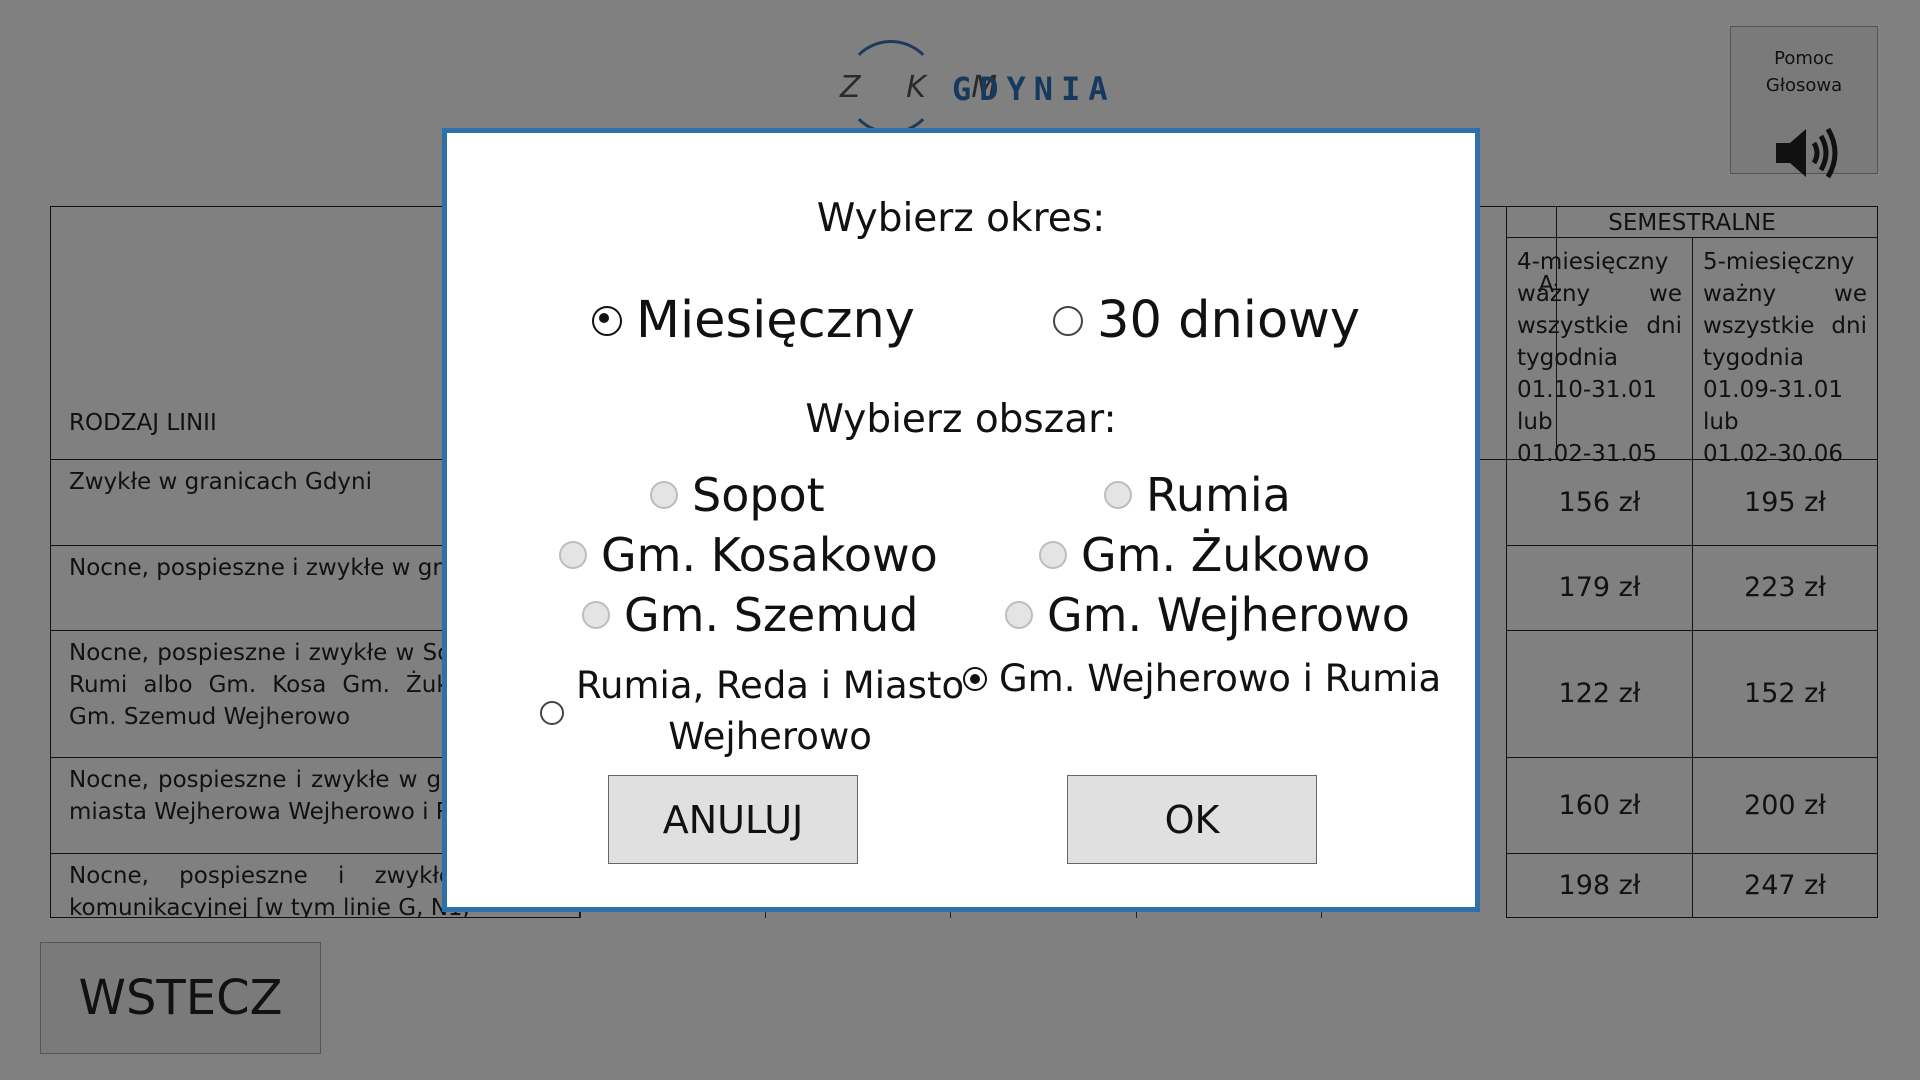 This screenshot has height=1080, width=1920. I want to click on area-option-wejherowo: Gm. Wejherowo, so click(1207, 615).